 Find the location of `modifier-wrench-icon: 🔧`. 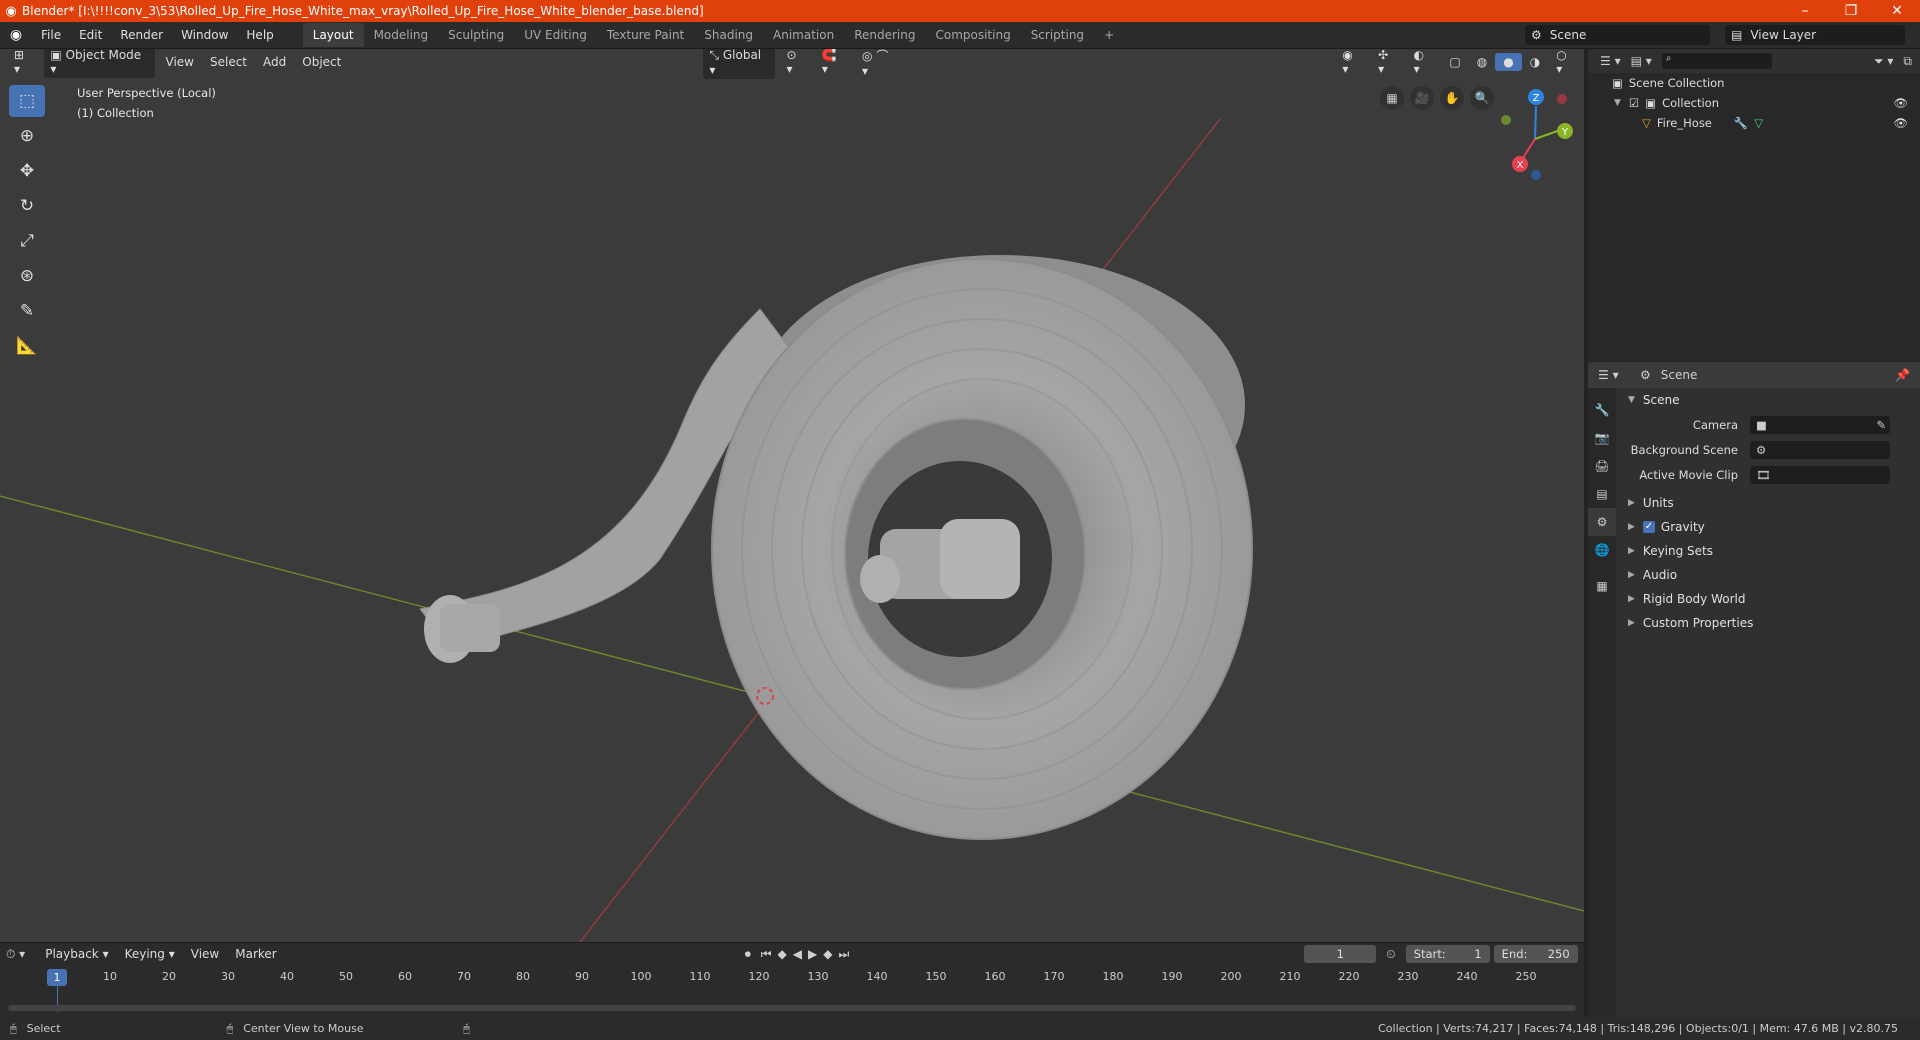

modifier-wrench-icon: 🔧 is located at coordinates (1741, 123).